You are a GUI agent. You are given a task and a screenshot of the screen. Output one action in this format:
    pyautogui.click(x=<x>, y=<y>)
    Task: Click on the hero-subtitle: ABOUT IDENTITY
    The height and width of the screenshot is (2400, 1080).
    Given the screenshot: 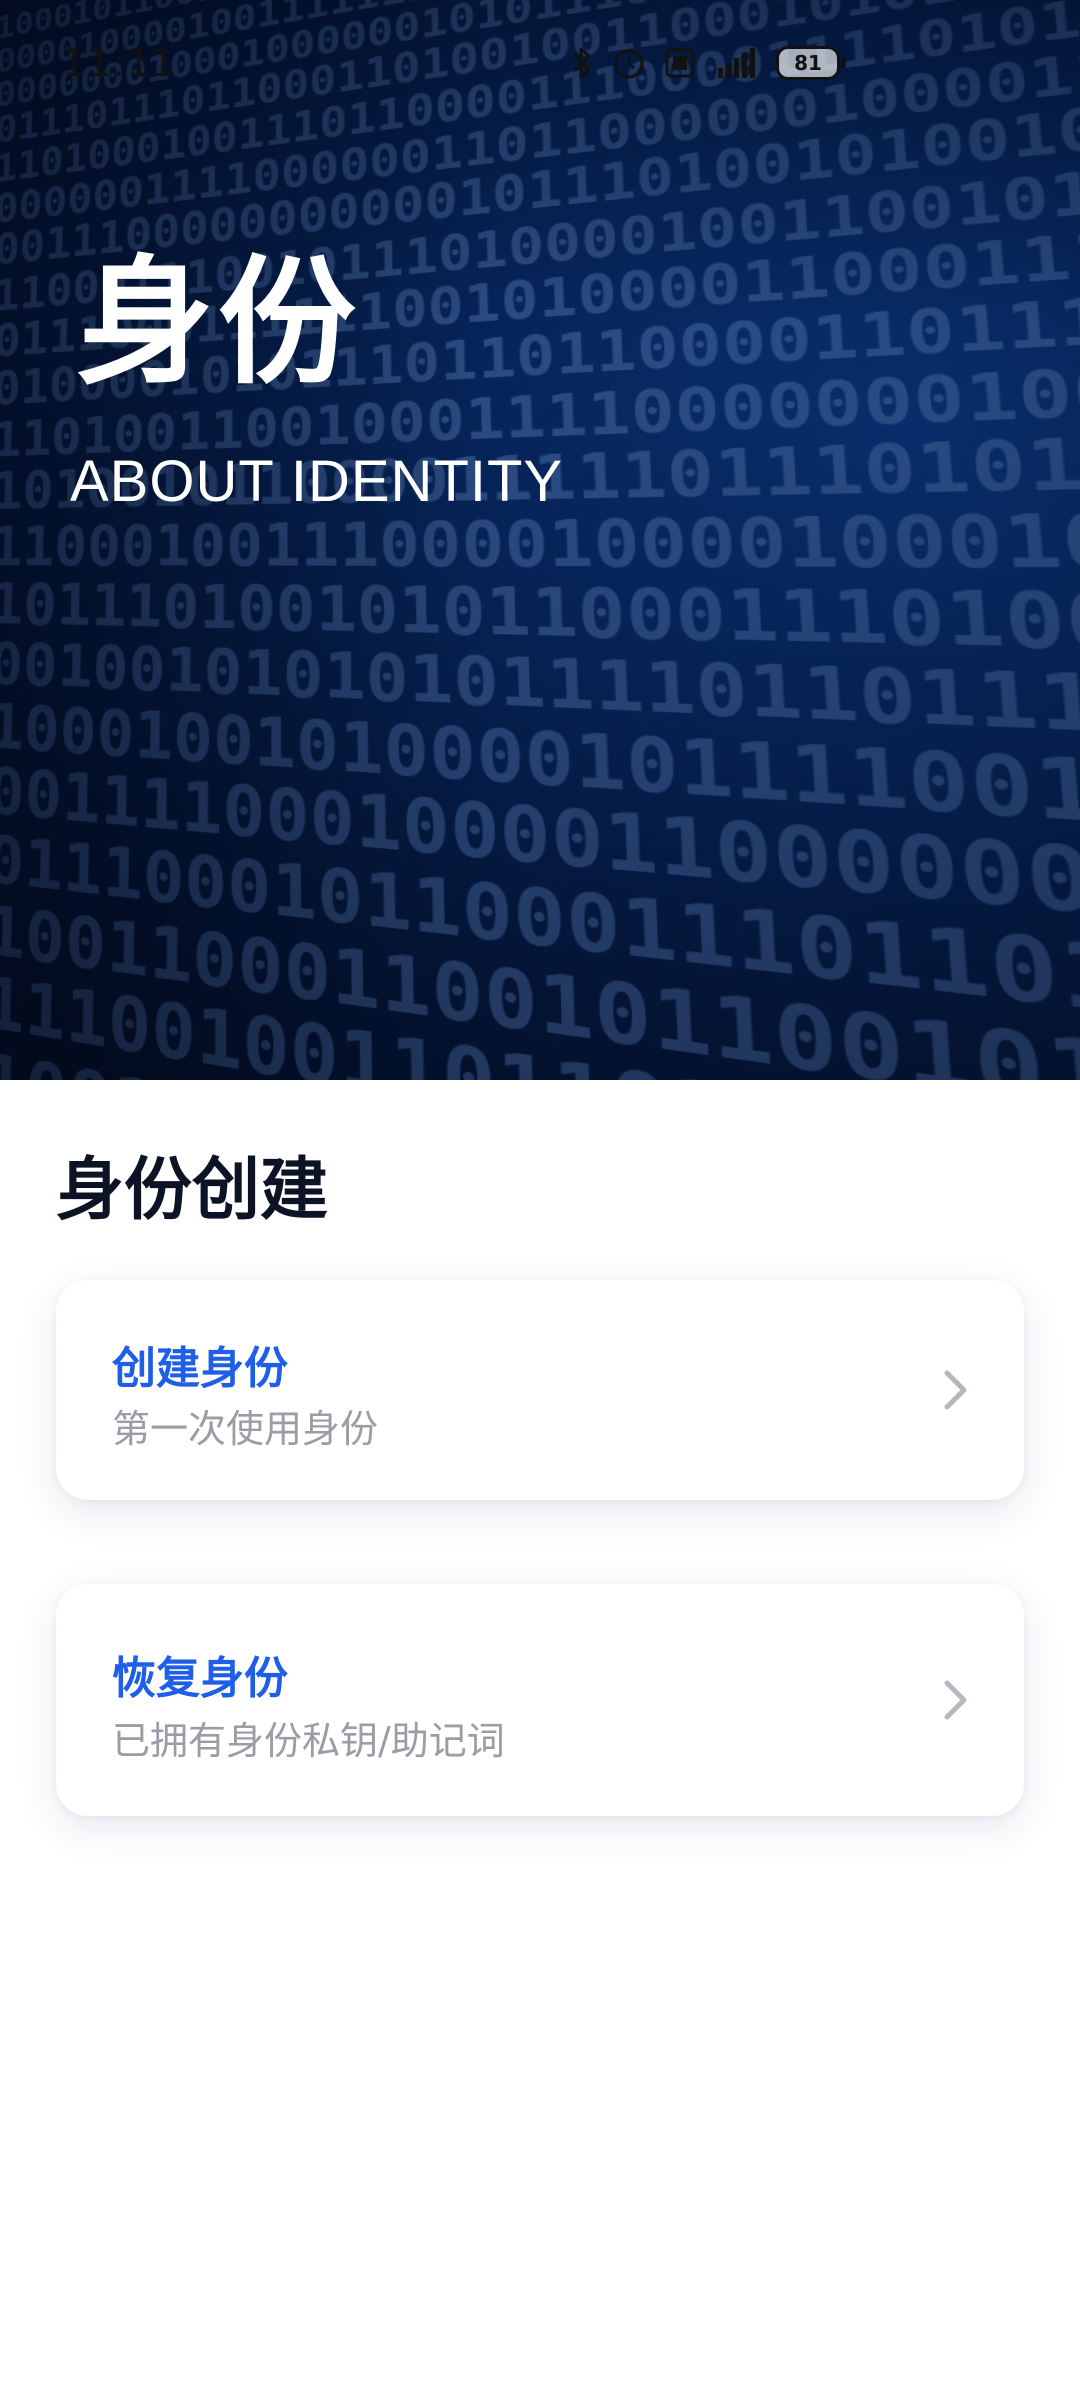 What is the action you would take?
    pyautogui.click(x=317, y=481)
    